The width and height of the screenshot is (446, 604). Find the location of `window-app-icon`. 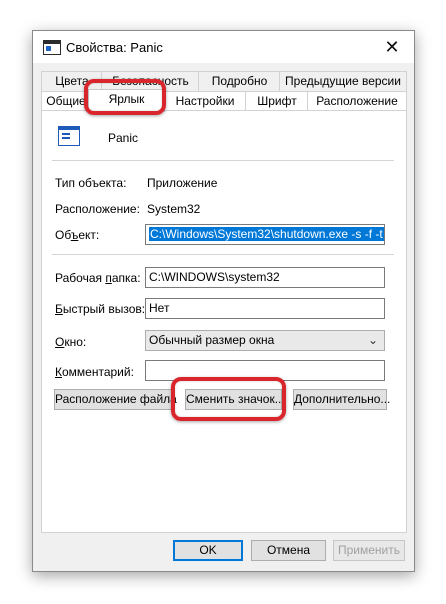

window-app-icon is located at coordinates (52, 47).